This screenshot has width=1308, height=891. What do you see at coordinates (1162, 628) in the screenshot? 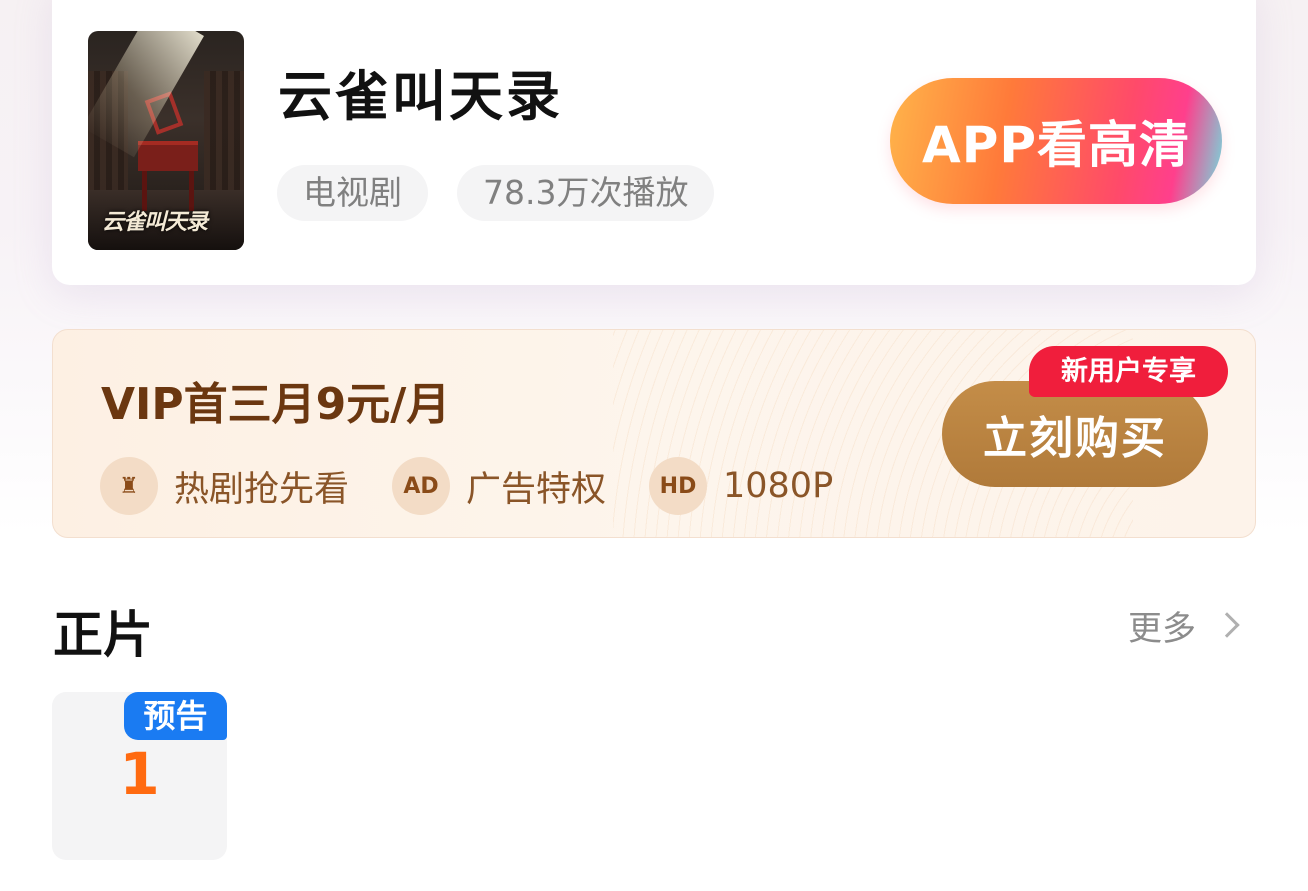
I see `more-label: 更多` at bounding box center [1162, 628].